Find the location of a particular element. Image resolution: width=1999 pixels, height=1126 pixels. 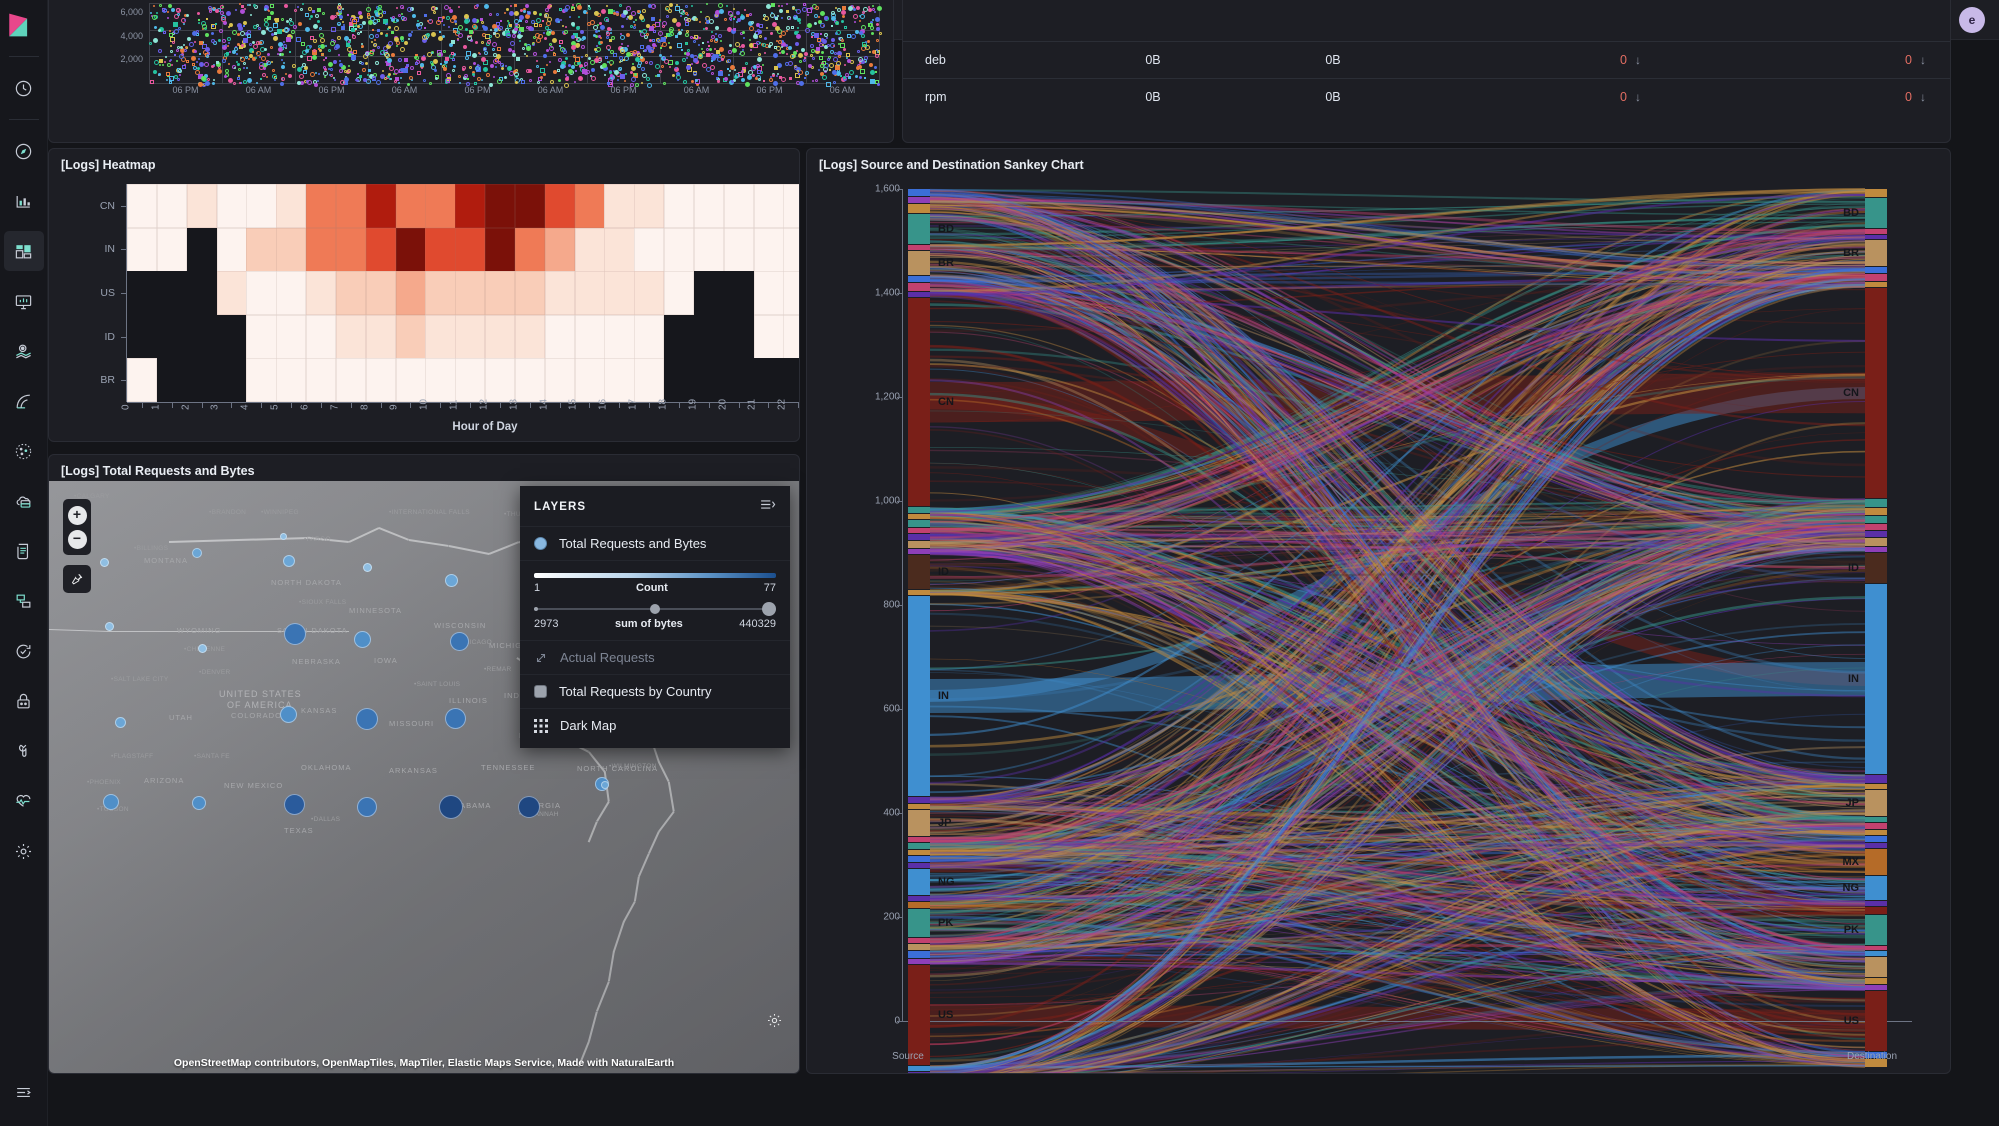

sidebar-item-uptime is located at coordinates (24, 501).